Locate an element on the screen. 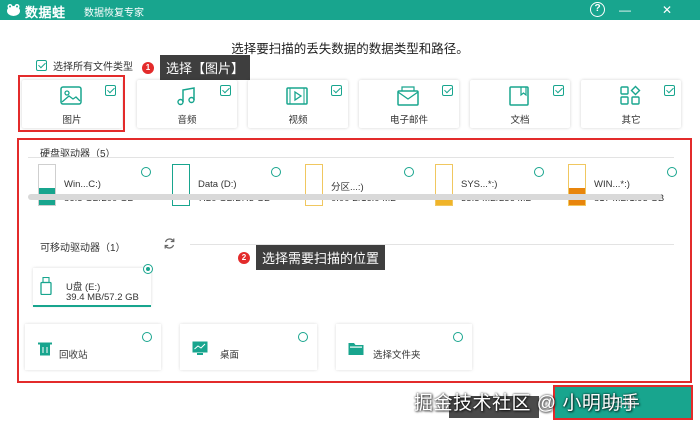 This screenshot has height=427, width=700. location-label: 回收站 is located at coordinates (73, 355).